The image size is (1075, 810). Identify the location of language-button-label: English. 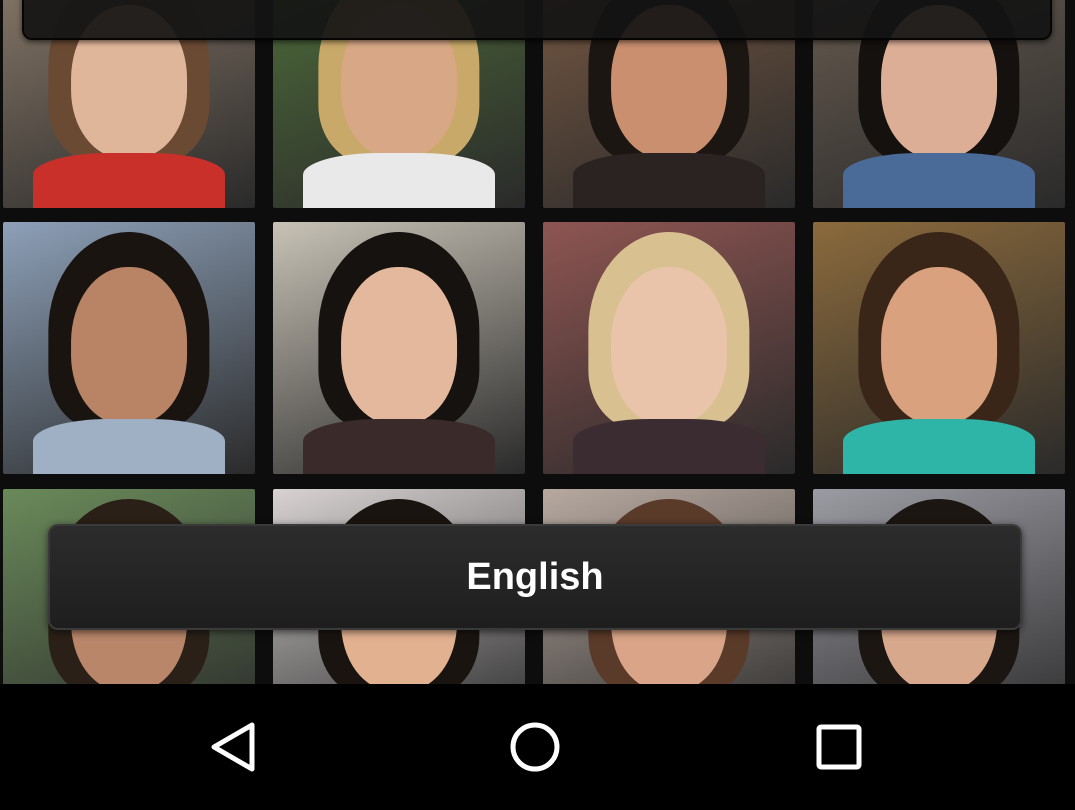
(535, 576).